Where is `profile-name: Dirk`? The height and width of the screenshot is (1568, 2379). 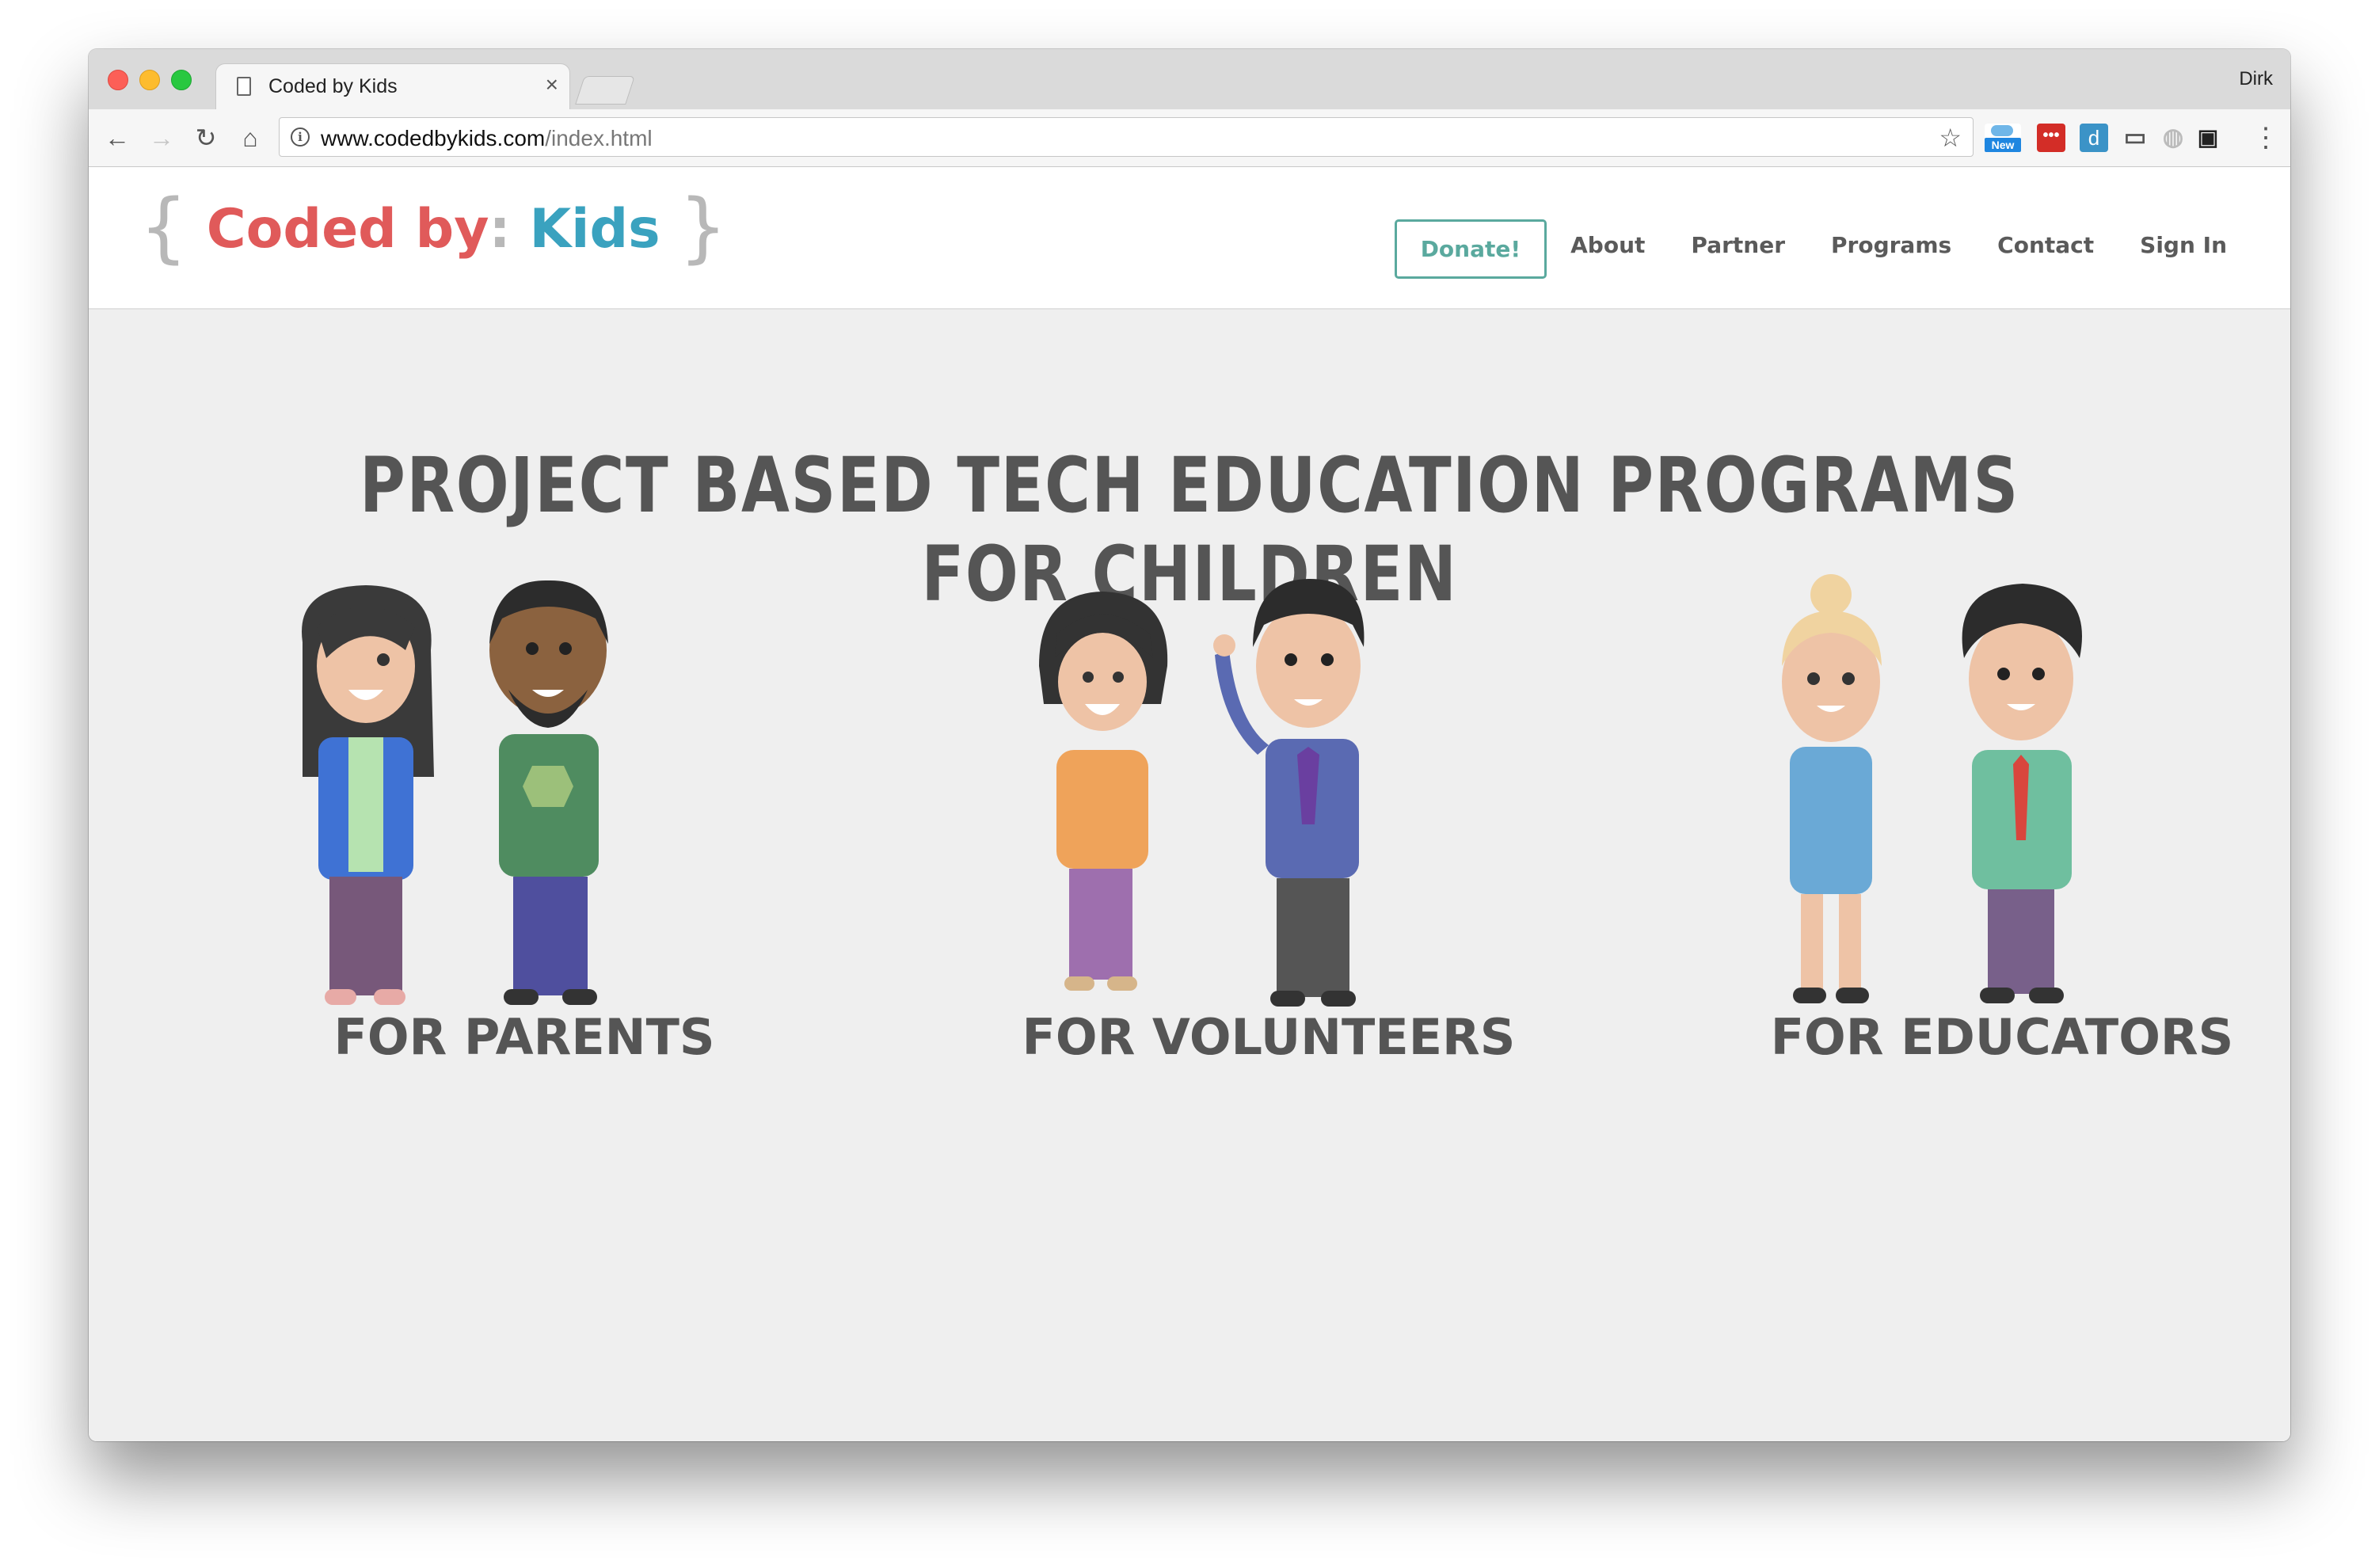
profile-name: Dirk is located at coordinates (2256, 79).